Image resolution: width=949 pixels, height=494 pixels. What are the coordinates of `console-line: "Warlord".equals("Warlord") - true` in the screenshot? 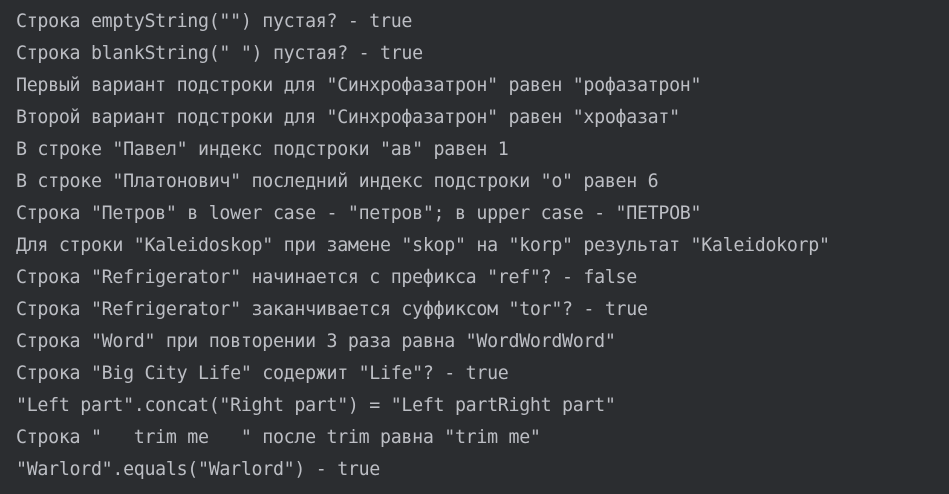 It's located at (198, 469).